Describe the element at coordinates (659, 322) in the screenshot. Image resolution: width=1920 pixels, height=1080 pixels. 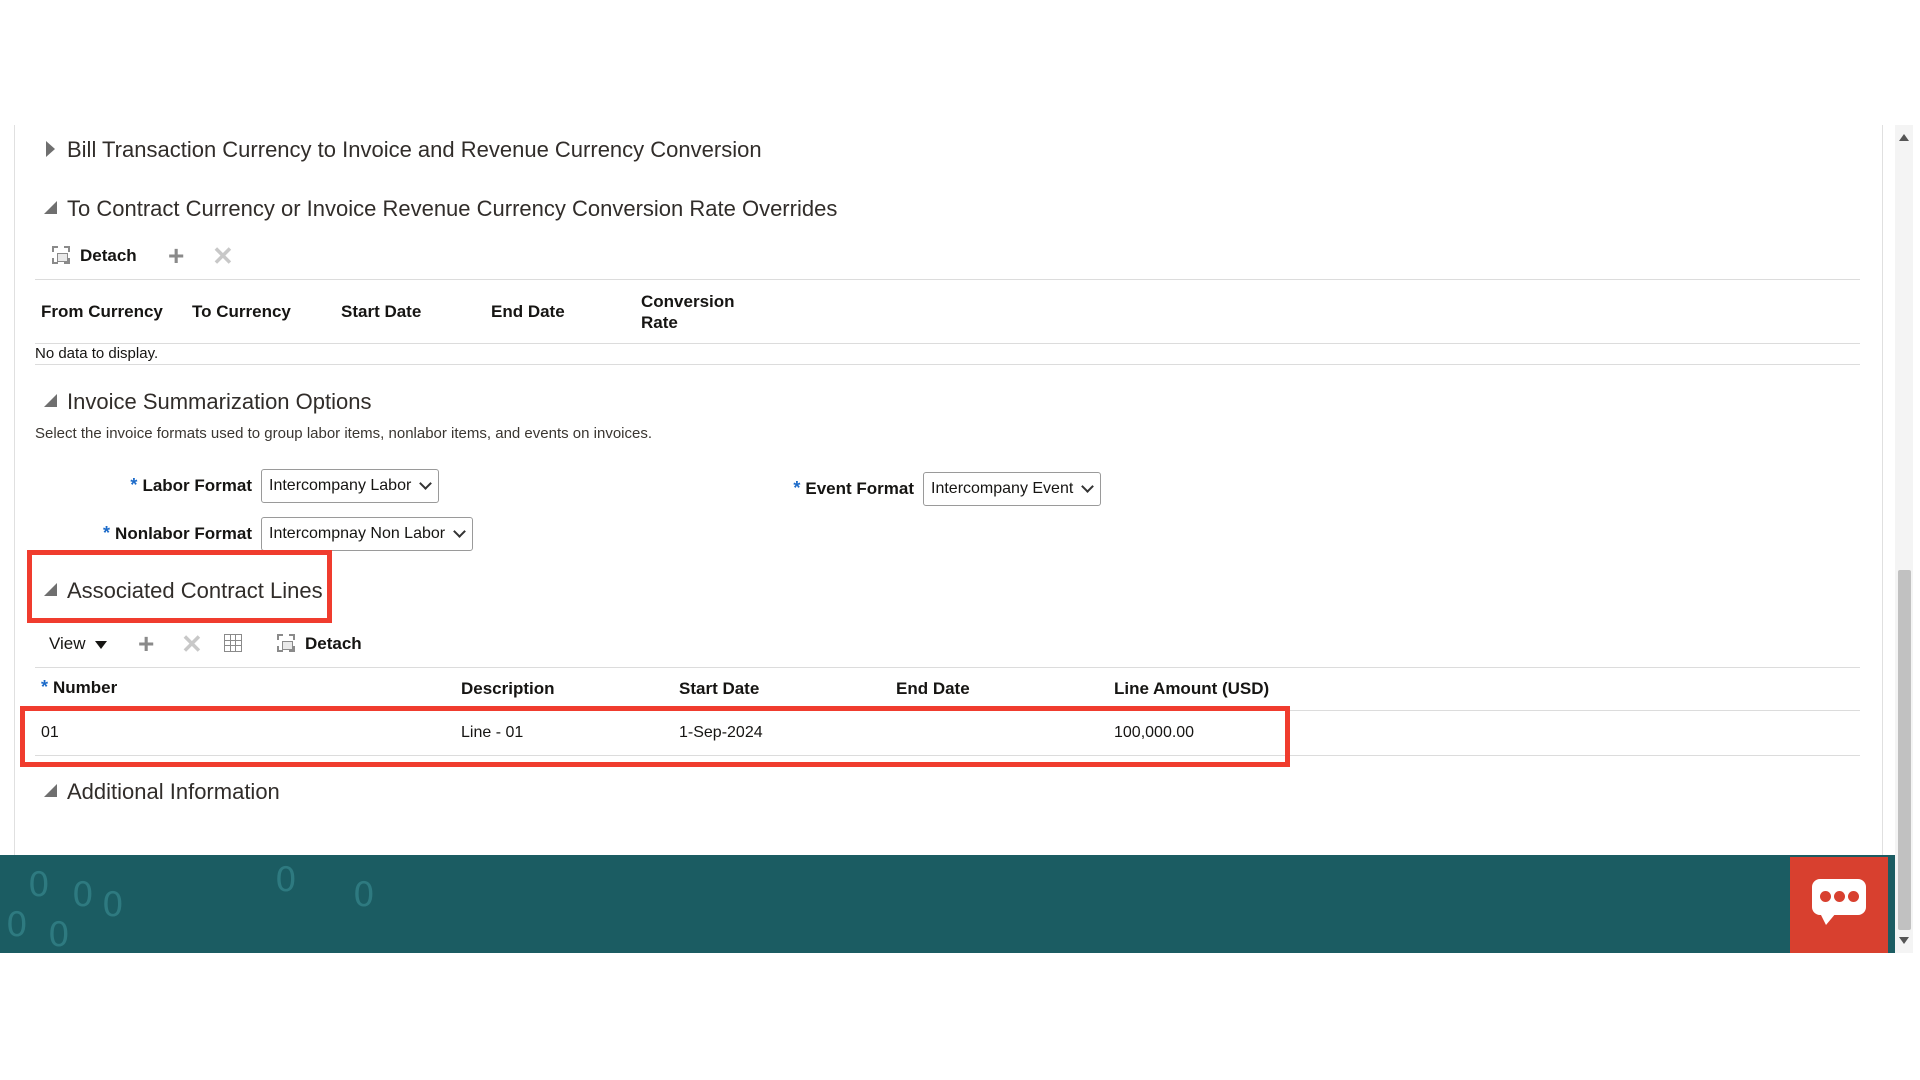
I see `column-header-rate: Rate` at that location.